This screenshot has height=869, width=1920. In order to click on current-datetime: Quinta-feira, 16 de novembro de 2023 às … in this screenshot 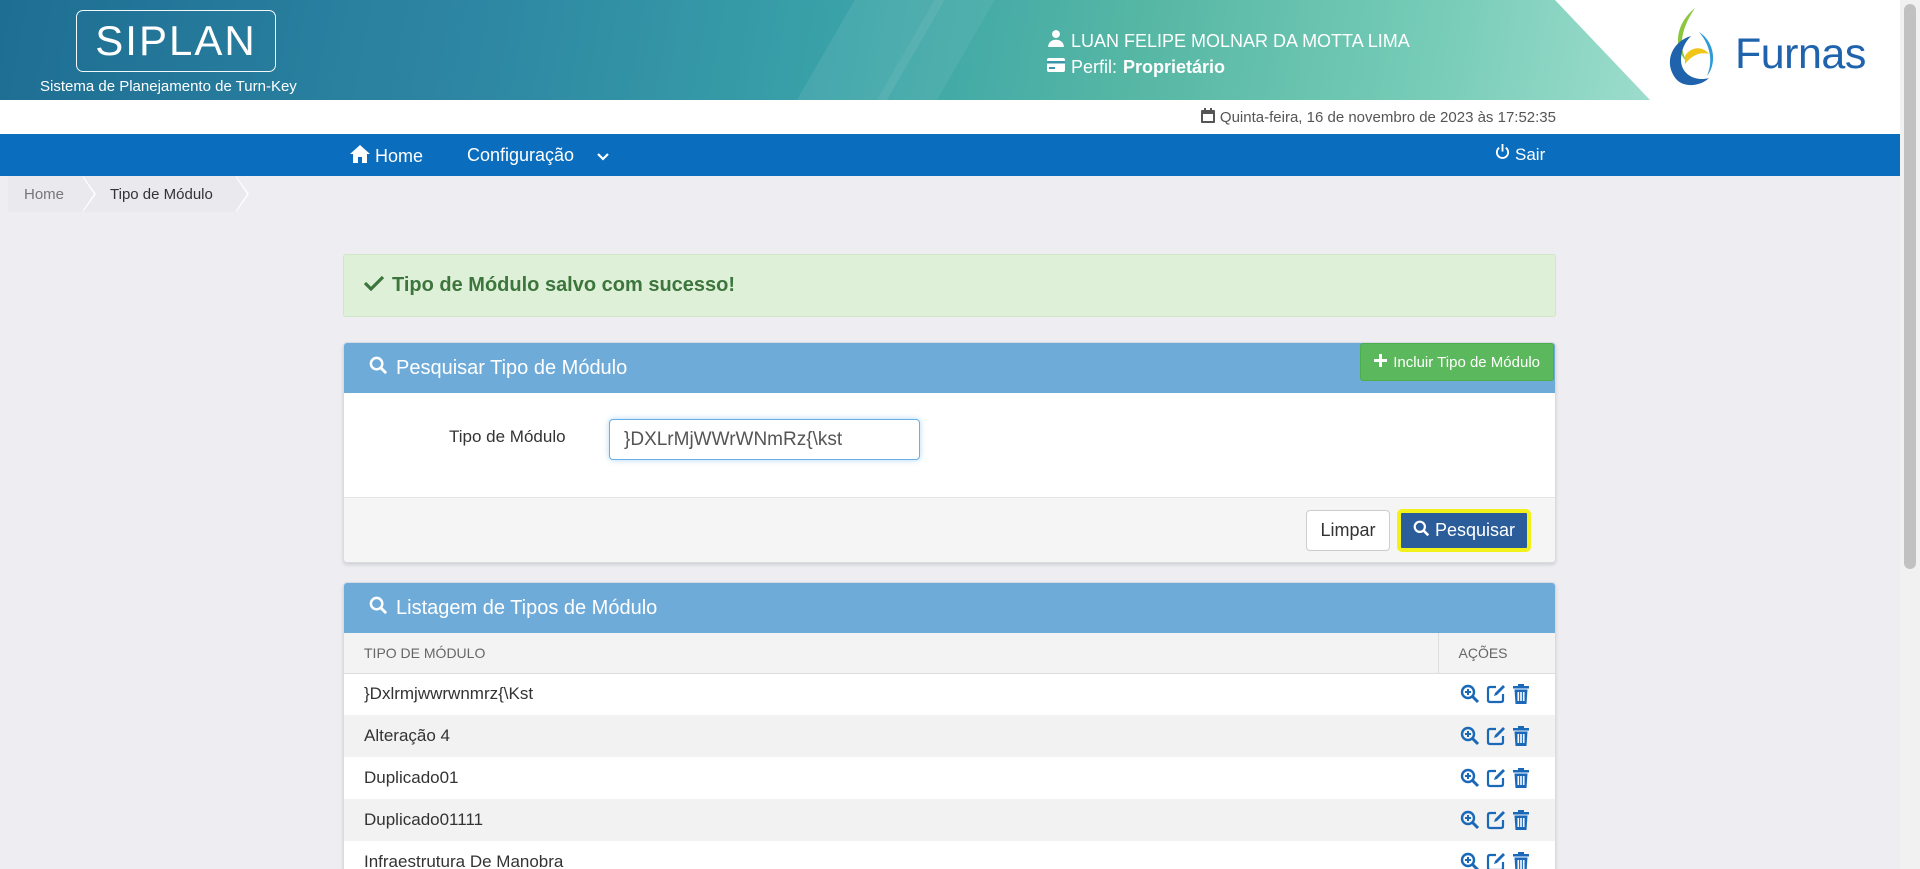, I will do `click(1387, 117)`.